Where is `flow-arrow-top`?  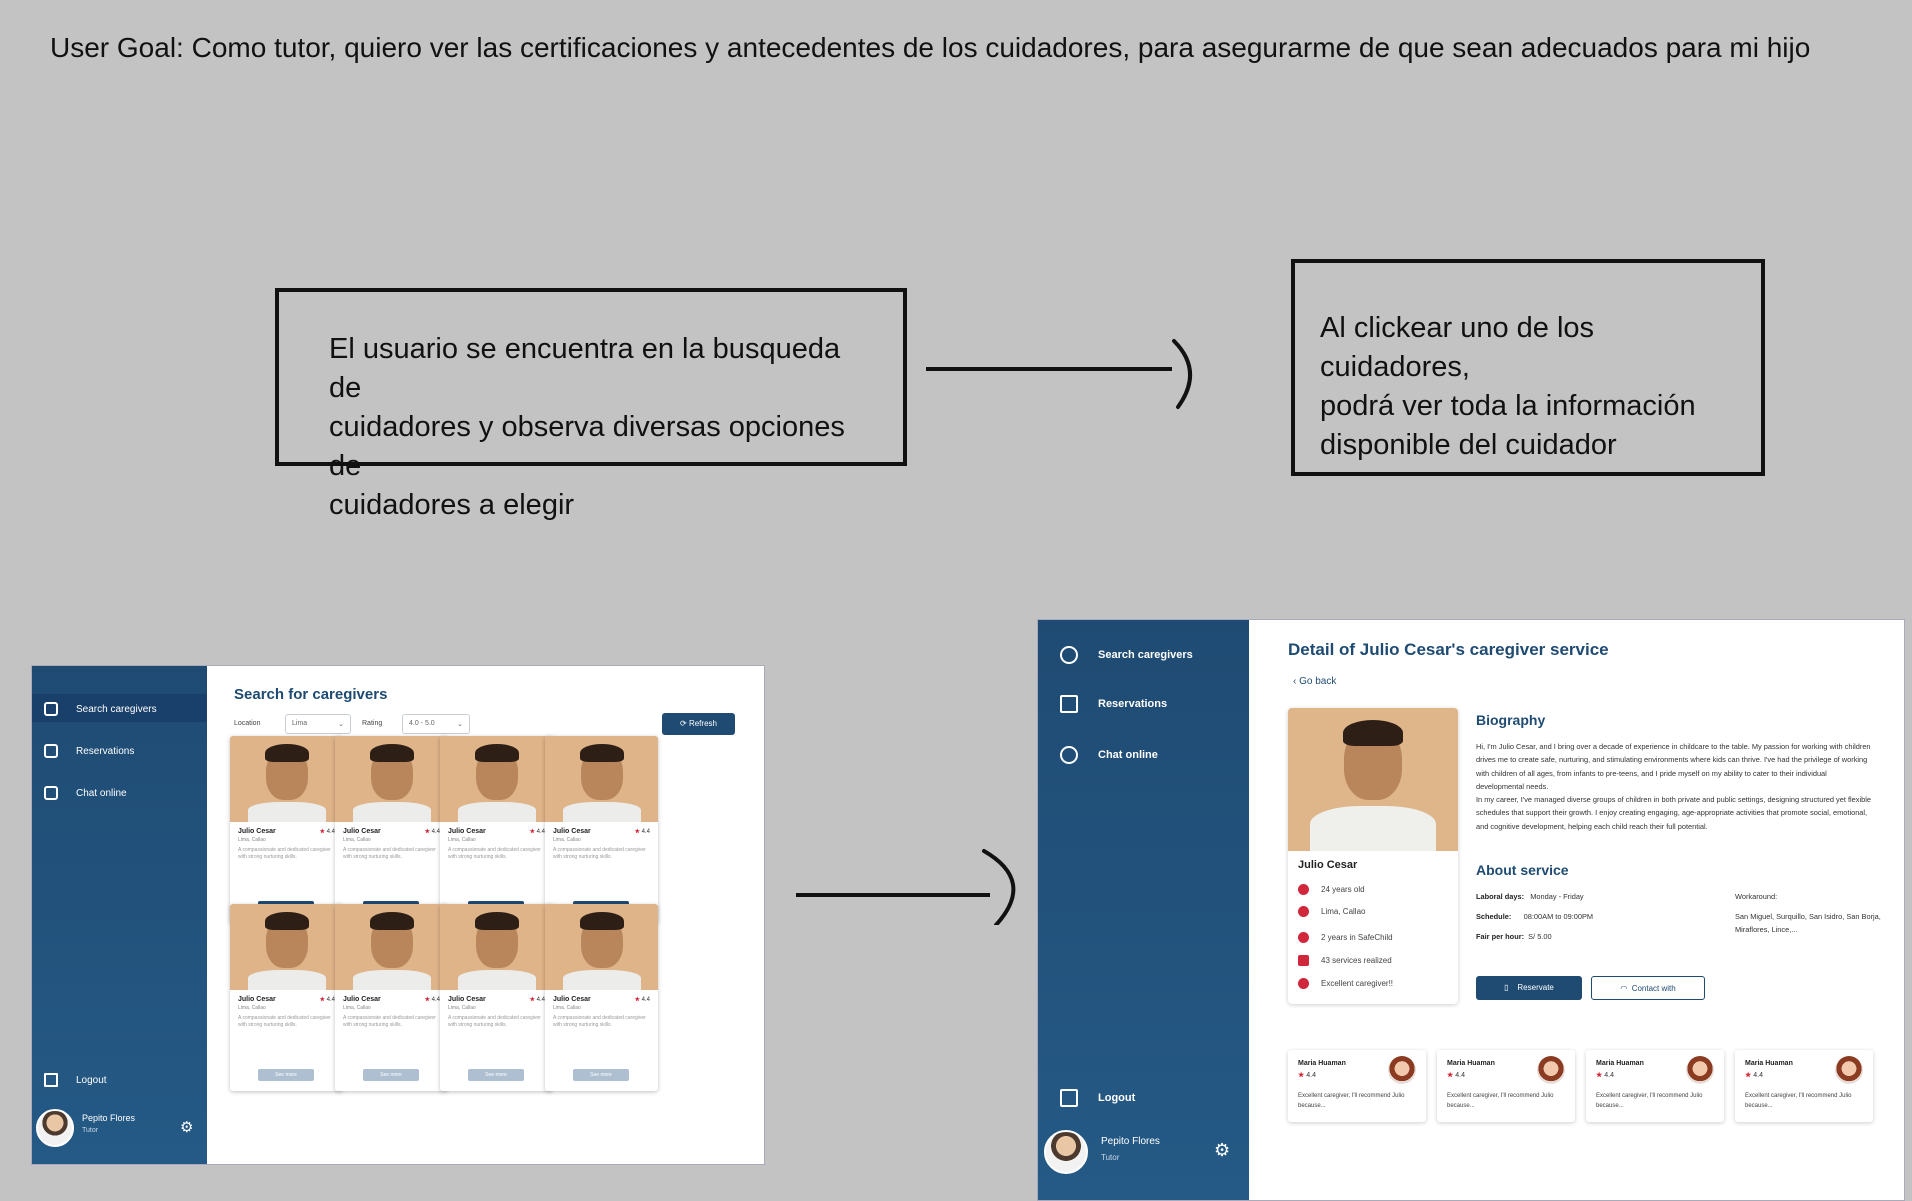 flow-arrow-top is located at coordinates (1059, 374).